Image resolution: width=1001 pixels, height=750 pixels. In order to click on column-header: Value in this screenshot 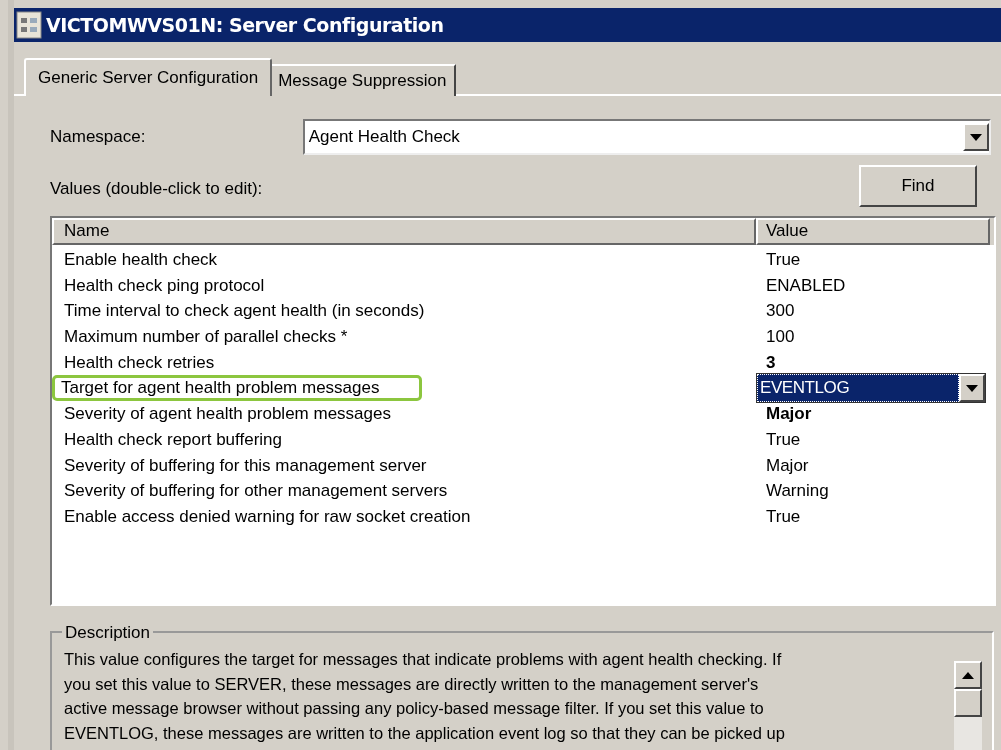, I will do `click(873, 231)`.